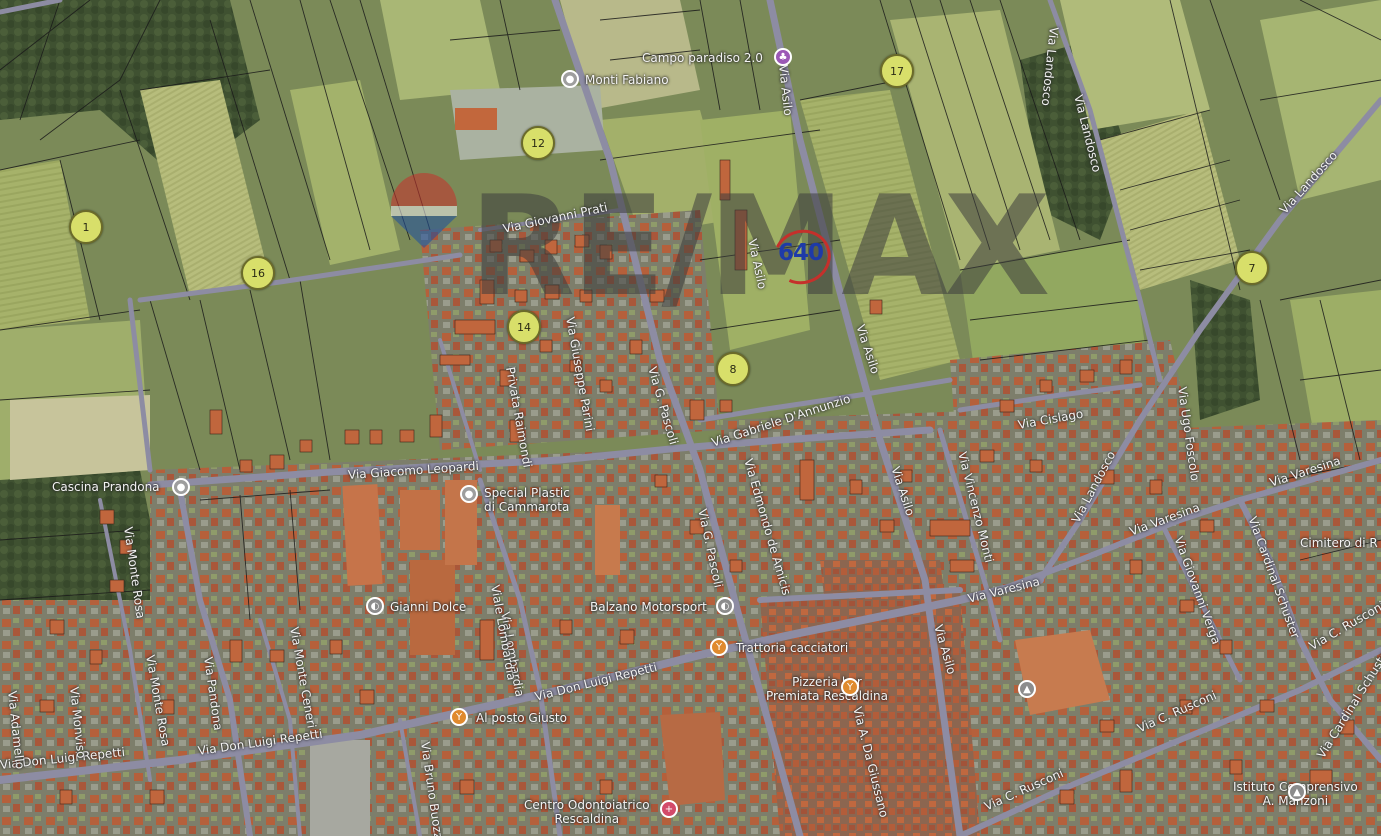  What do you see at coordinates (801, 253) in the screenshot?
I see `listing-reference-number: 640` at bounding box center [801, 253].